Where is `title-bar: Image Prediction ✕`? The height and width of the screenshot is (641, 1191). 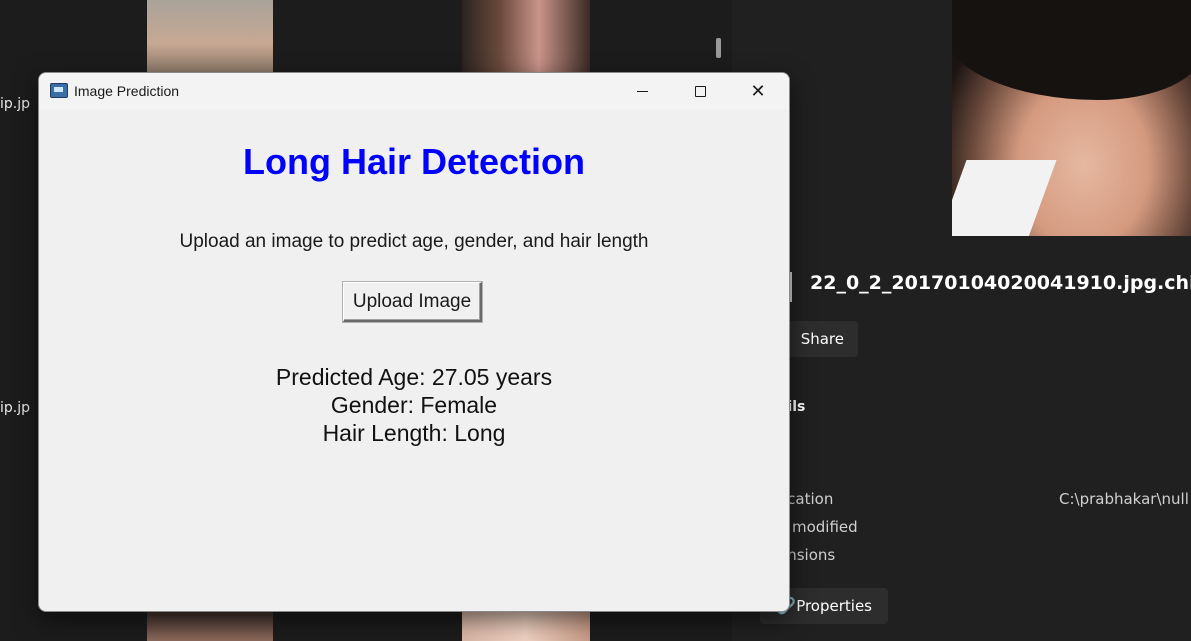
title-bar: Image Prediction ✕ is located at coordinates (414, 91).